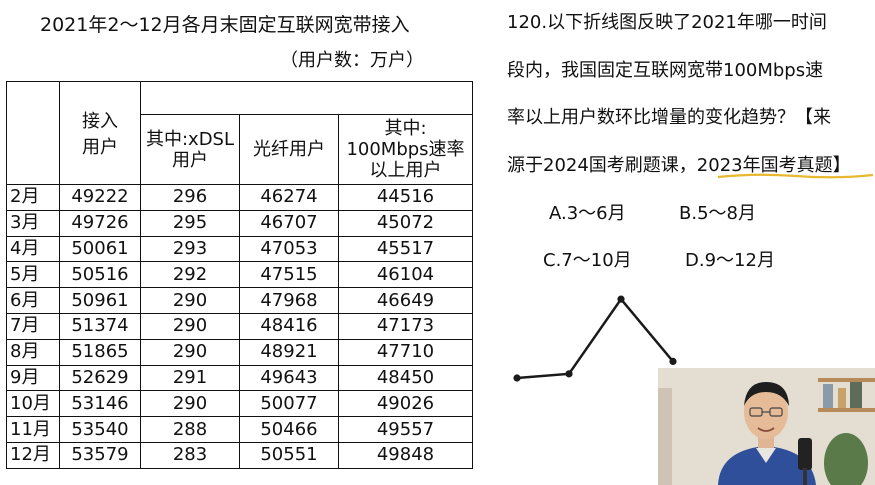 This screenshot has width=875, height=485. Describe the element at coordinates (289, 223) in the screenshot. I see `cell-fiber: 46707` at that location.